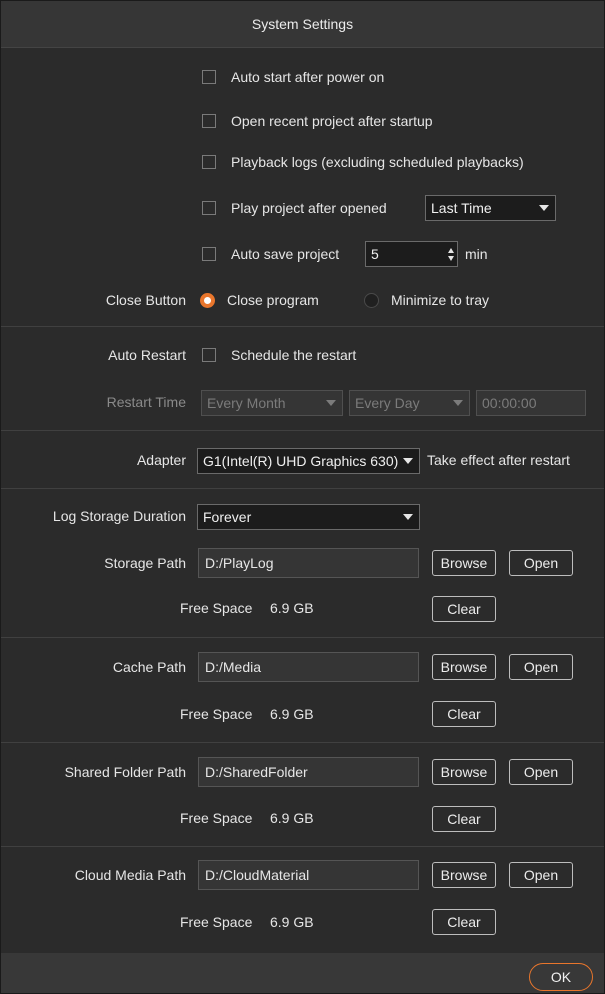  Describe the element at coordinates (451, 258) in the screenshot. I see `spin-down-icon` at that location.